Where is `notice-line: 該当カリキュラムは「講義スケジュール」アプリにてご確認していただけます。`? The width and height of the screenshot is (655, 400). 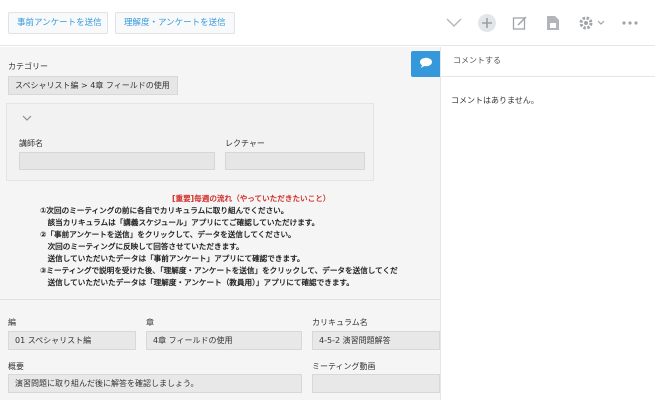 notice-line: 該当カリキュラムは「講義スケジュール」アプリにてご確認していただけます。 is located at coordinates (180, 222).